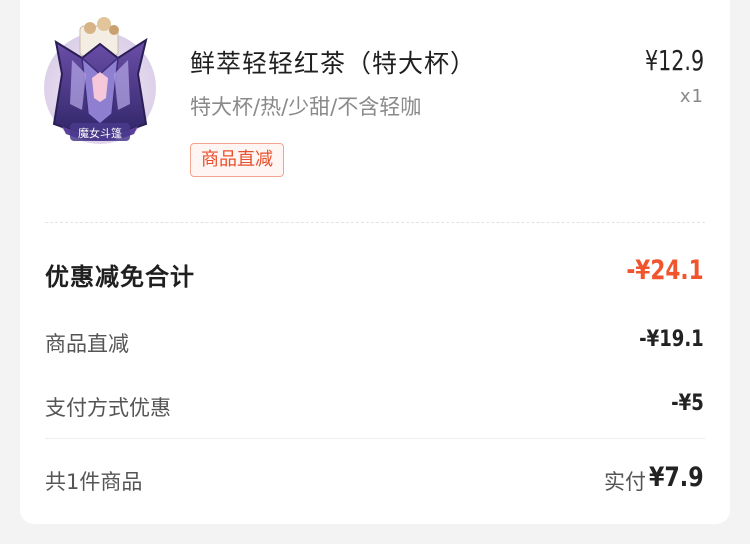 This screenshot has height=544, width=750. What do you see at coordinates (87, 344) in the screenshot?
I see `discount-item-label: 商品直减` at bounding box center [87, 344].